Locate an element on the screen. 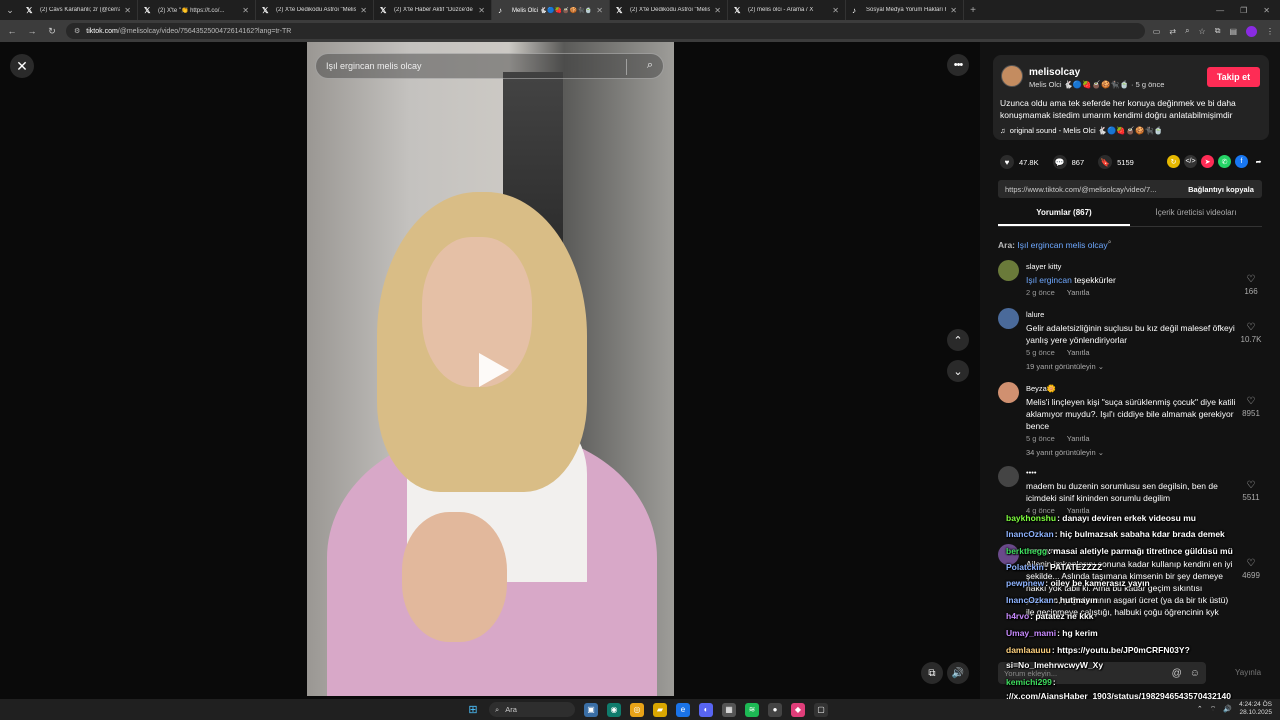 The image size is (1280, 720). tab-creator-videos: İçerik üreticisi videoları is located at coordinates (1196, 217).